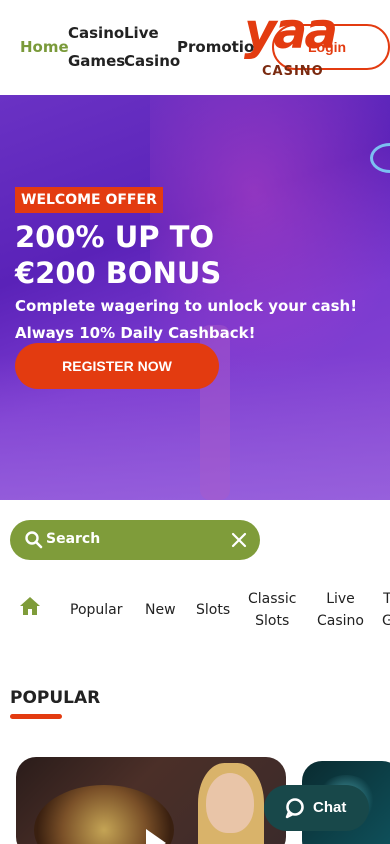 This screenshot has height=844, width=390. Describe the element at coordinates (34, 540) in the screenshot. I see `search-icon` at that location.